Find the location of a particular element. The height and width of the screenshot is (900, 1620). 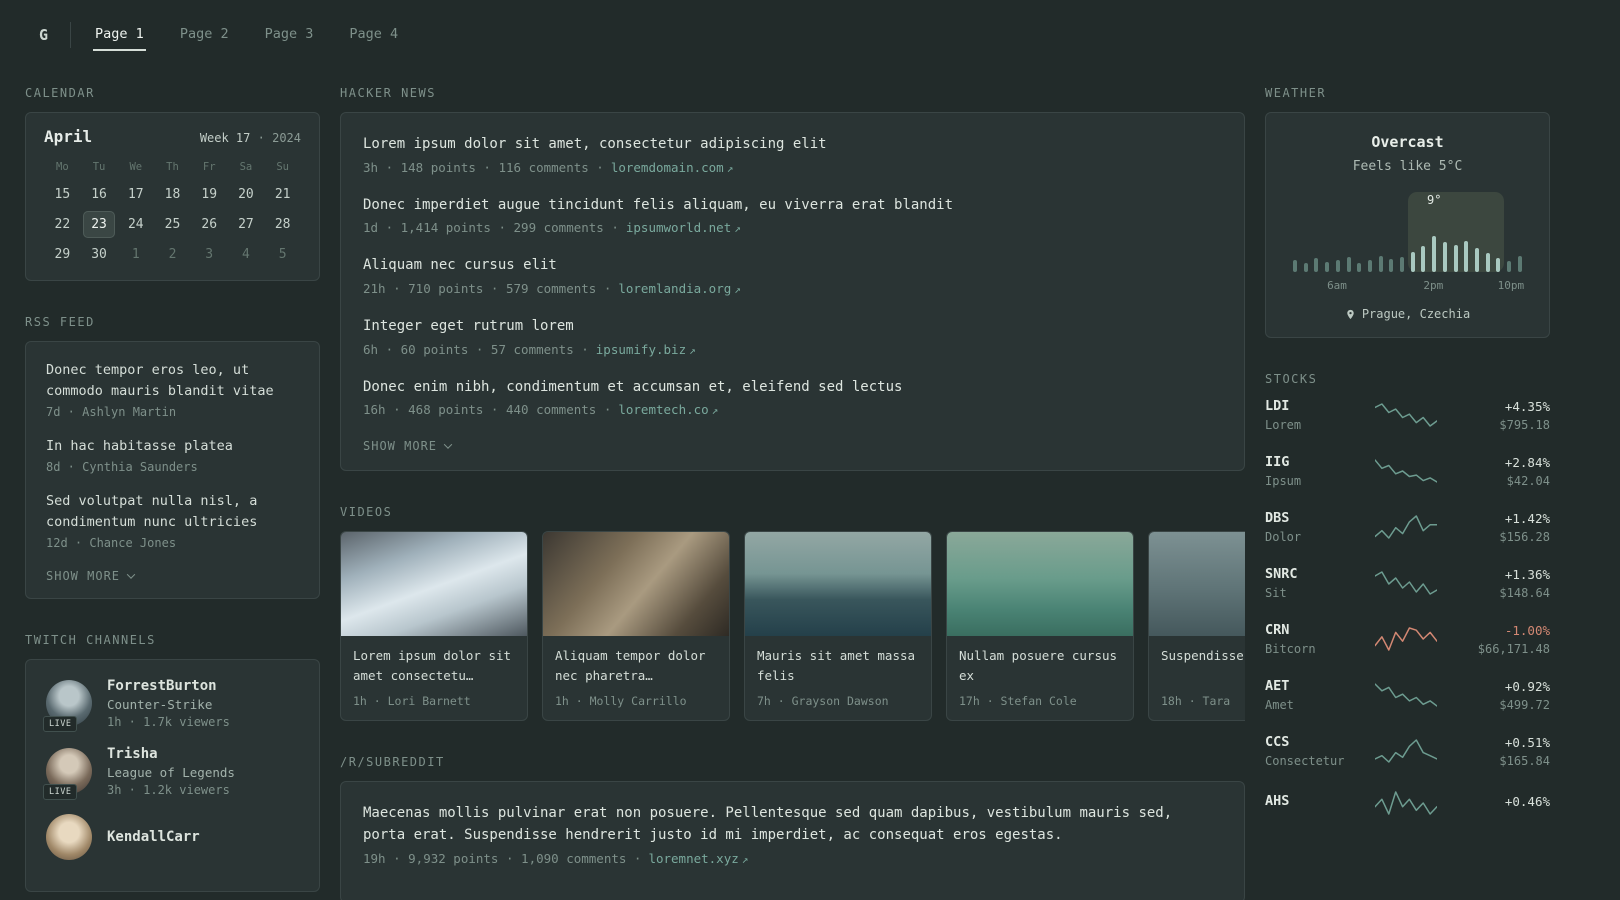

stock-symbol: DBS is located at coordinates (1277, 518).